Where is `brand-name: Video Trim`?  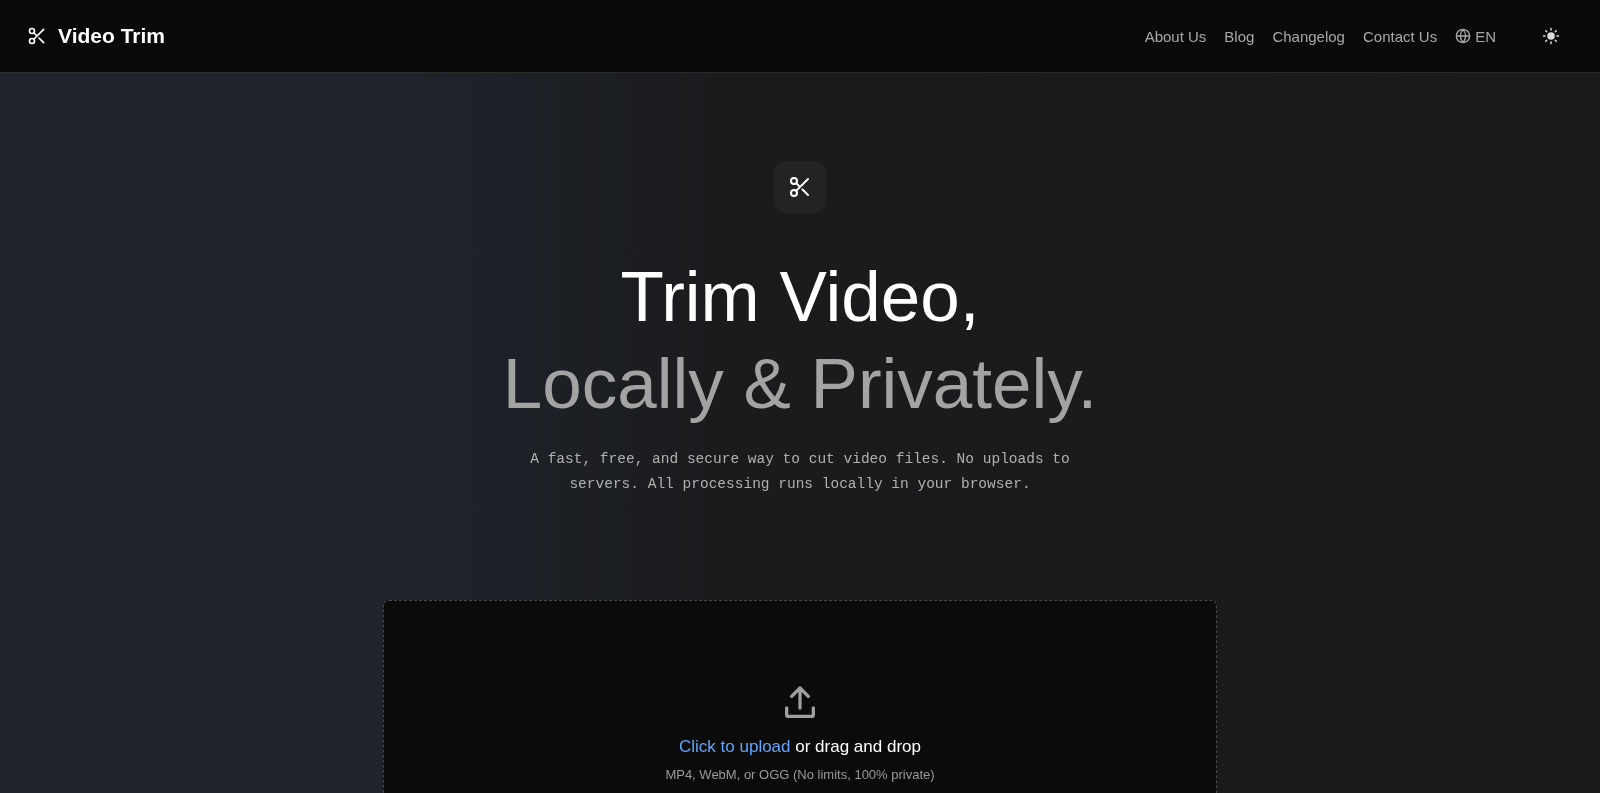
brand-name: Video Trim is located at coordinates (111, 36).